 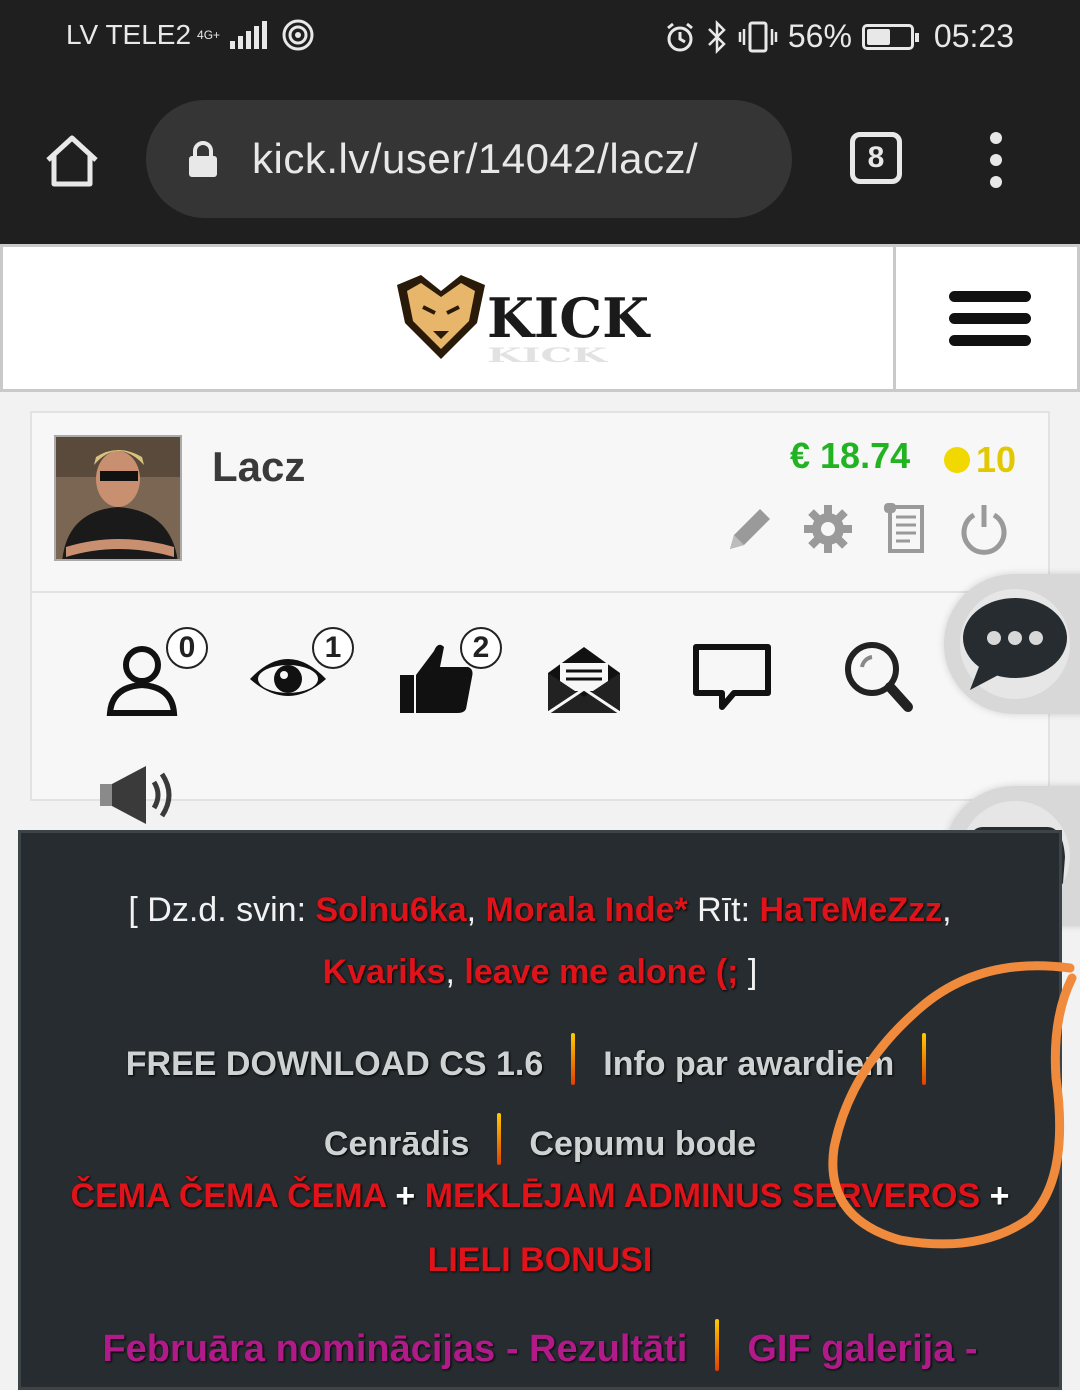 I want to click on bonus-link-row: LIELI BONUSI, so click(x=540, y=1260).